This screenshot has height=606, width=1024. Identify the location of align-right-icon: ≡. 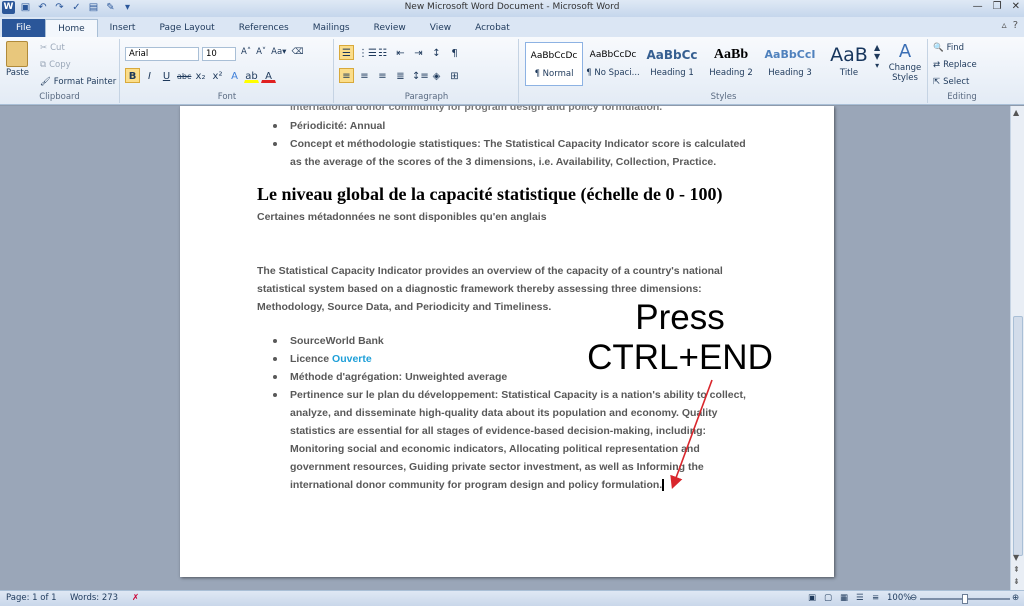
(382, 75).